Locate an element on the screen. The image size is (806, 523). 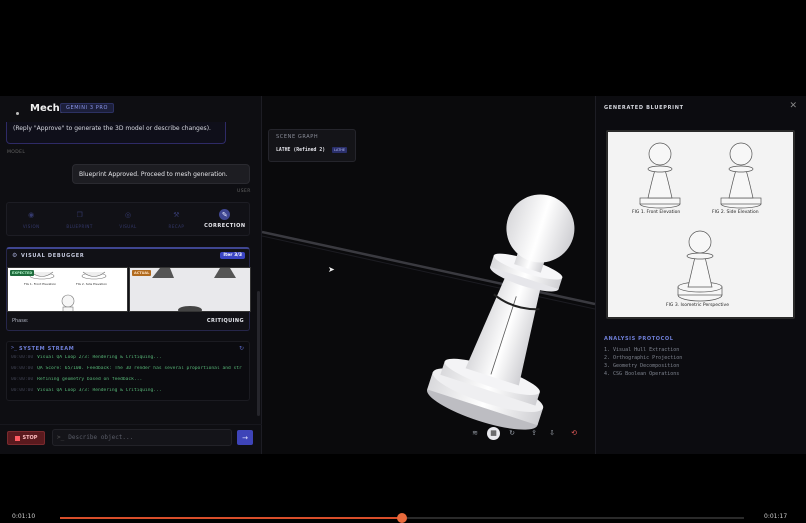
step-label: VISION is located at coordinates (31, 226).